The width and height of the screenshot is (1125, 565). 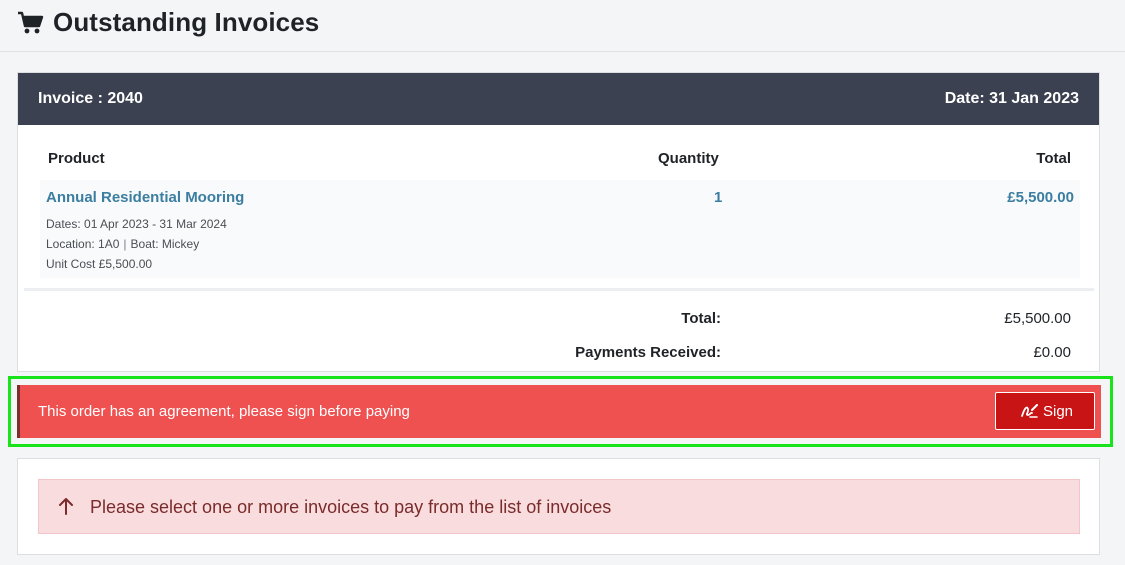 What do you see at coordinates (1037, 318) in the screenshot?
I see `total-value: £5,500.00` at bounding box center [1037, 318].